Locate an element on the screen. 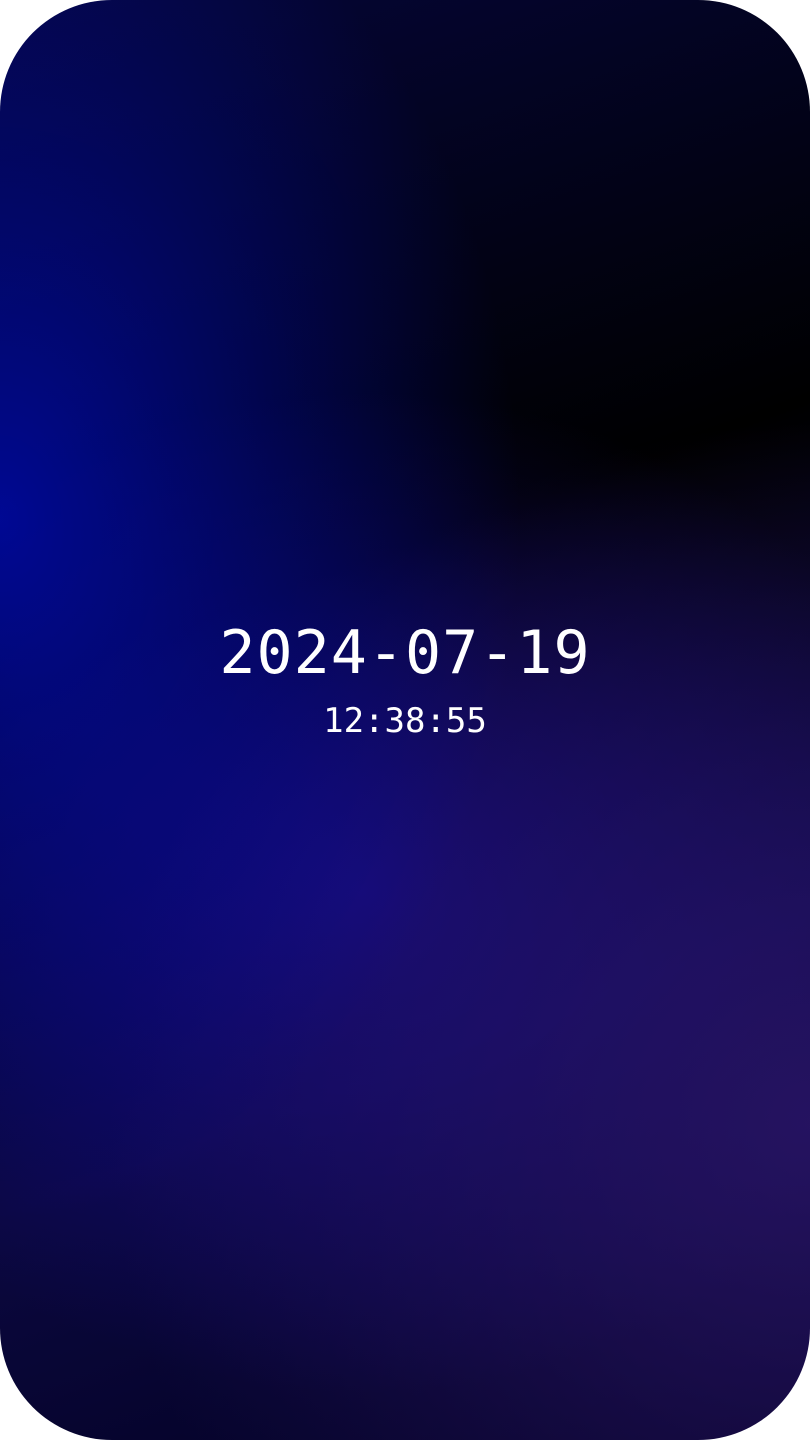 Image resolution: width=810 pixels, height=1440 pixels. time-display: 12:38:55 is located at coordinates (405, 721).